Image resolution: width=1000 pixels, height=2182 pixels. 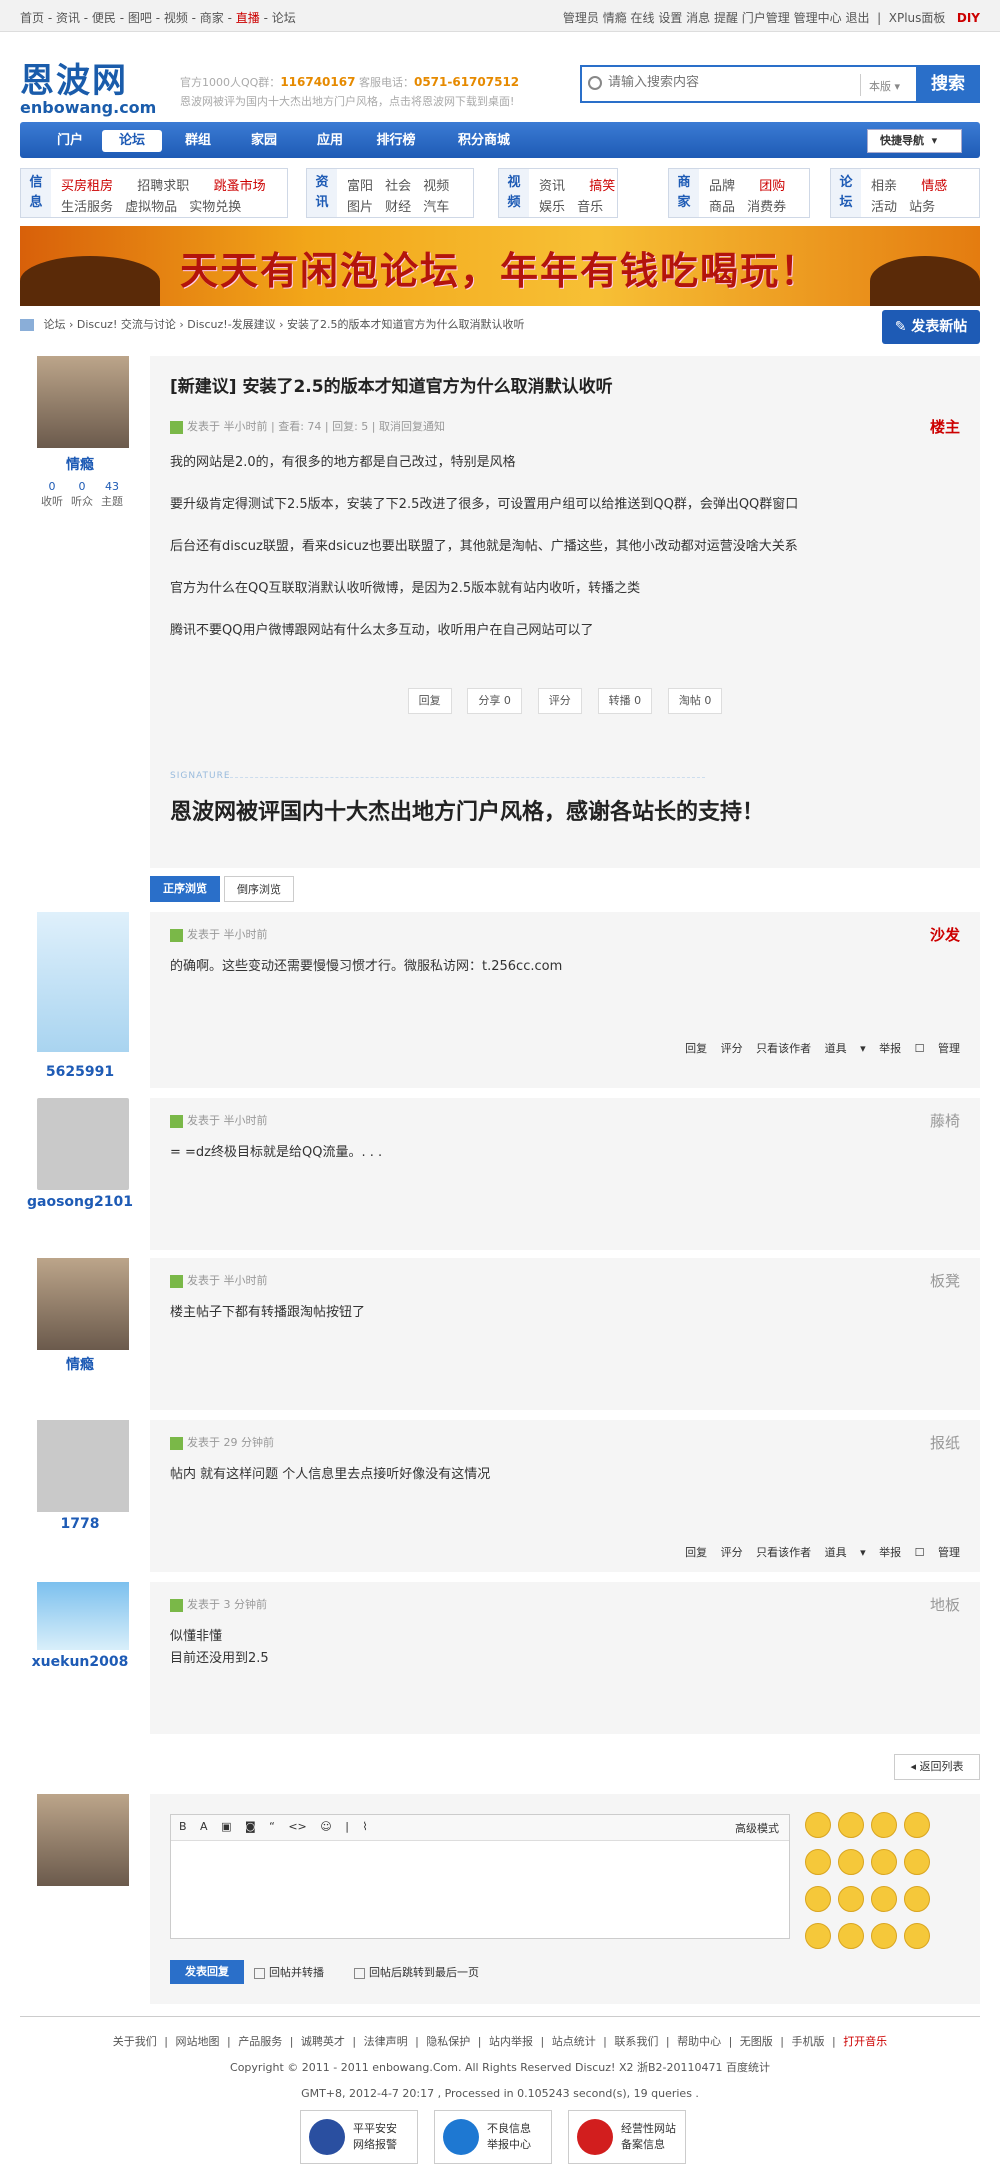 What do you see at coordinates (289, 1972) in the screenshot?
I see `option-repost: 回帖并转播` at bounding box center [289, 1972].